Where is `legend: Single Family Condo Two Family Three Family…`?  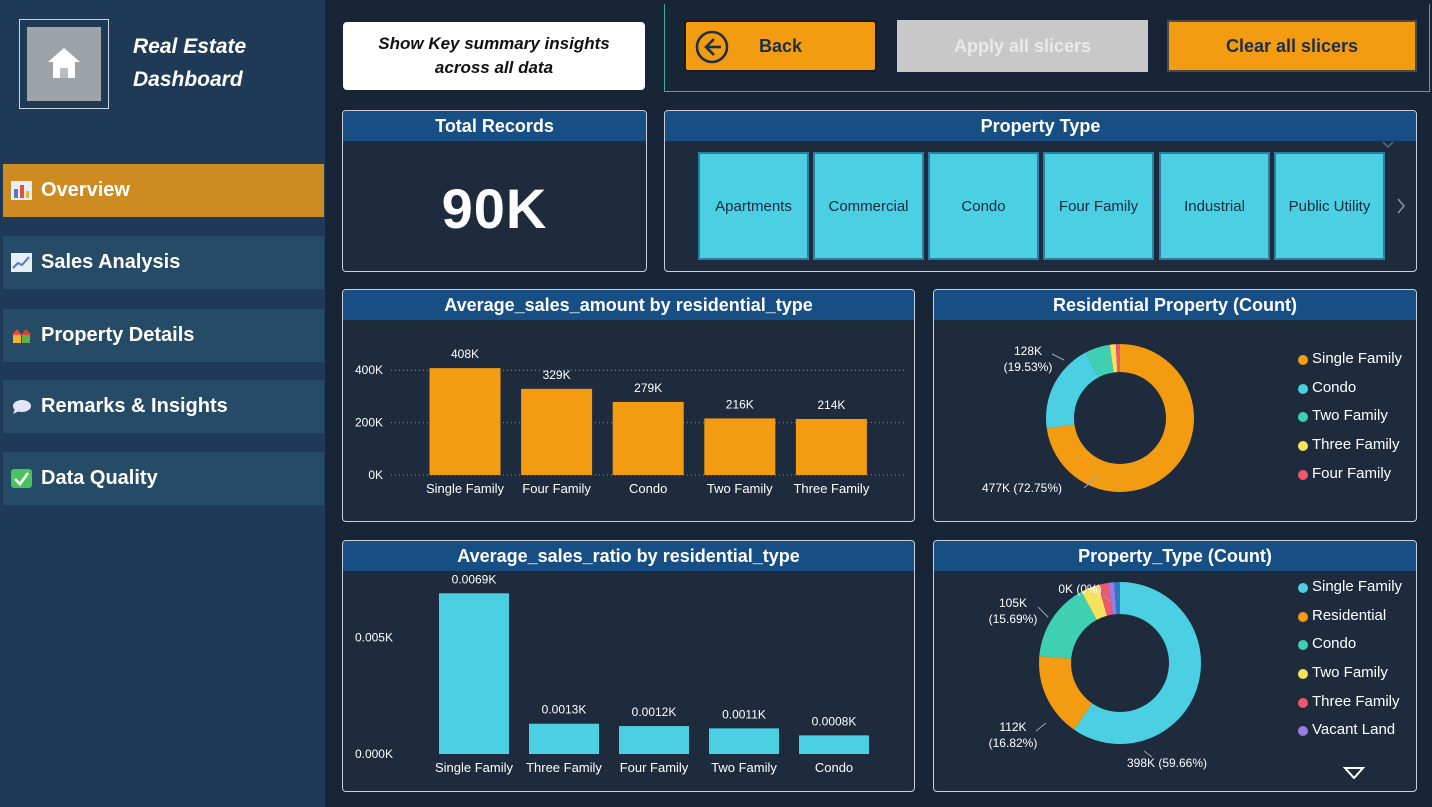 legend: Single Family Condo Two Family Three Family… is located at coordinates (1350, 421).